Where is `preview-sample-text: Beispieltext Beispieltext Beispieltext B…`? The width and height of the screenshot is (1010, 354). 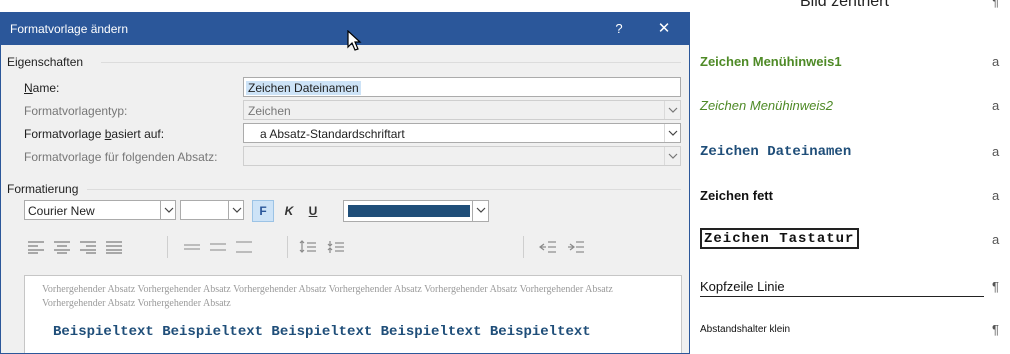 preview-sample-text: Beispieltext Beispieltext Beispieltext B… is located at coordinates (322, 332).